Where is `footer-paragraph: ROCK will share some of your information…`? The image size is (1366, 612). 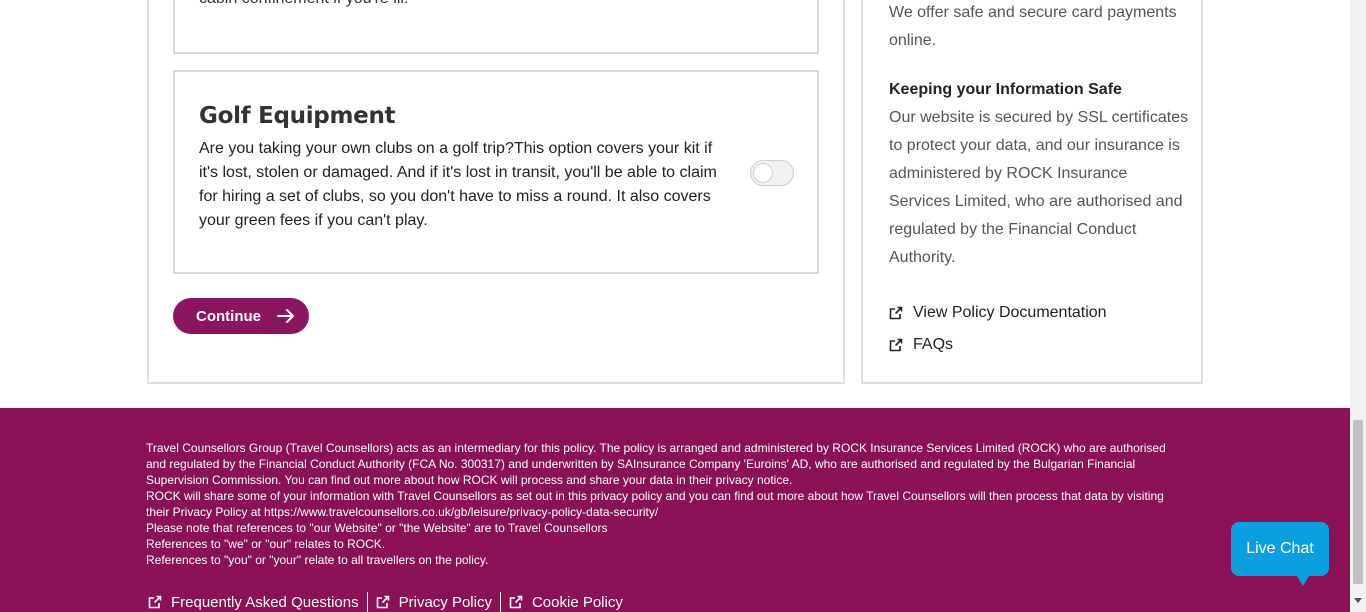 footer-paragraph: ROCK will share some of your information… is located at coordinates (655, 504).